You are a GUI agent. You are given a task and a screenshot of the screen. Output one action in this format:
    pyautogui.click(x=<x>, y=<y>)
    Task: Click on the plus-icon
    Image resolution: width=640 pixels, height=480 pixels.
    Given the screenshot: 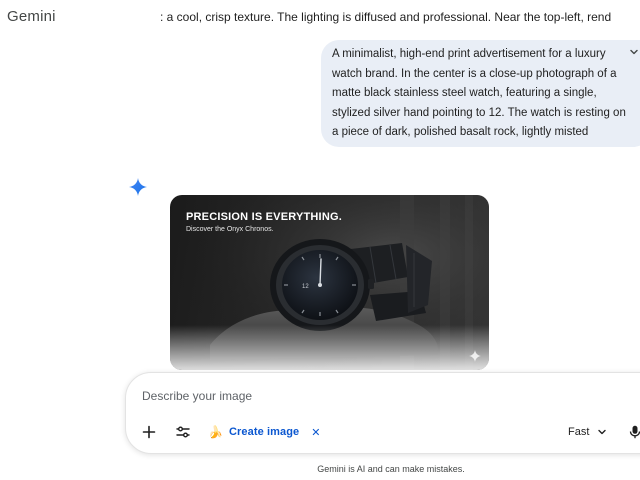 What is the action you would take?
    pyautogui.click(x=149, y=432)
    